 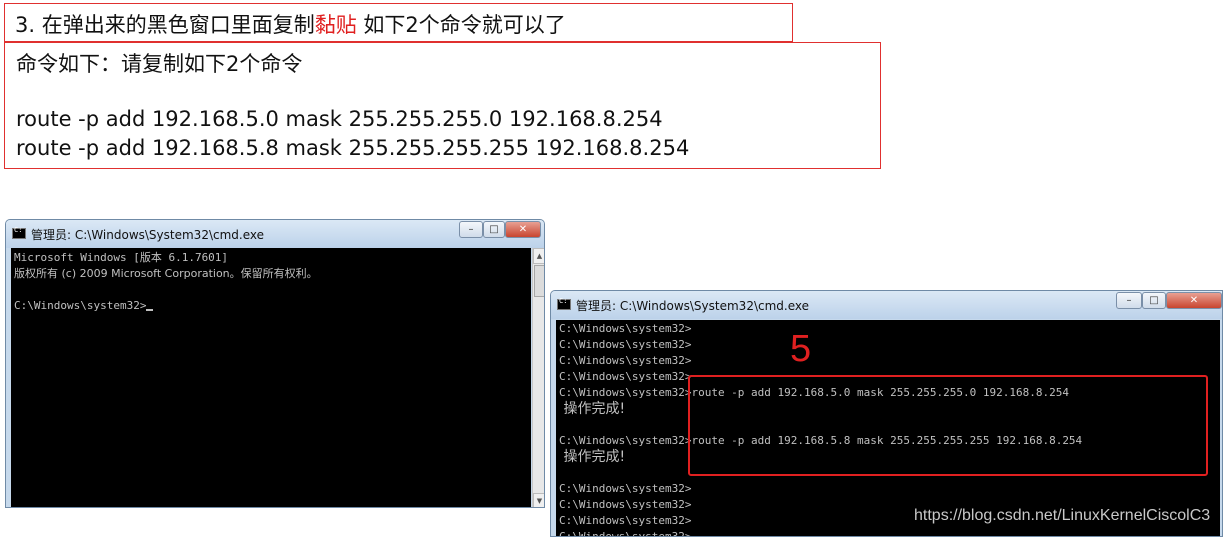 I want to click on commands-heading: 命令如下：请复制如下2个命令, so click(x=159, y=64).